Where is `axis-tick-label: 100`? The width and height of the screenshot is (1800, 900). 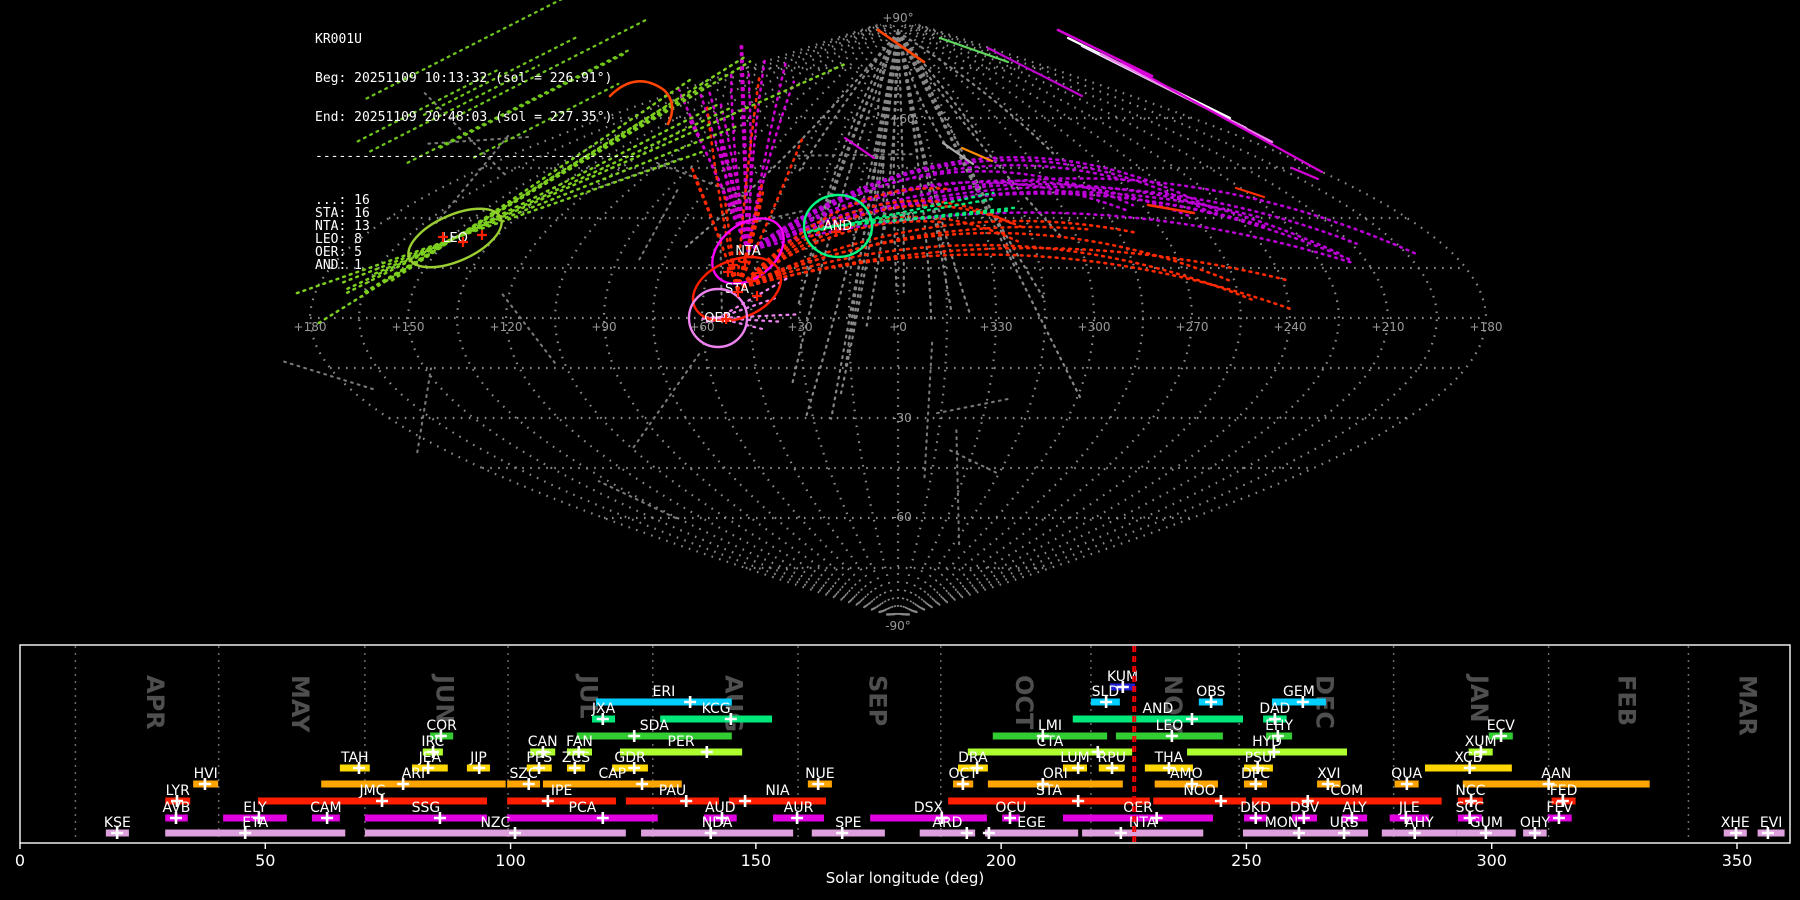
axis-tick-label: 100 is located at coordinates (510, 860).